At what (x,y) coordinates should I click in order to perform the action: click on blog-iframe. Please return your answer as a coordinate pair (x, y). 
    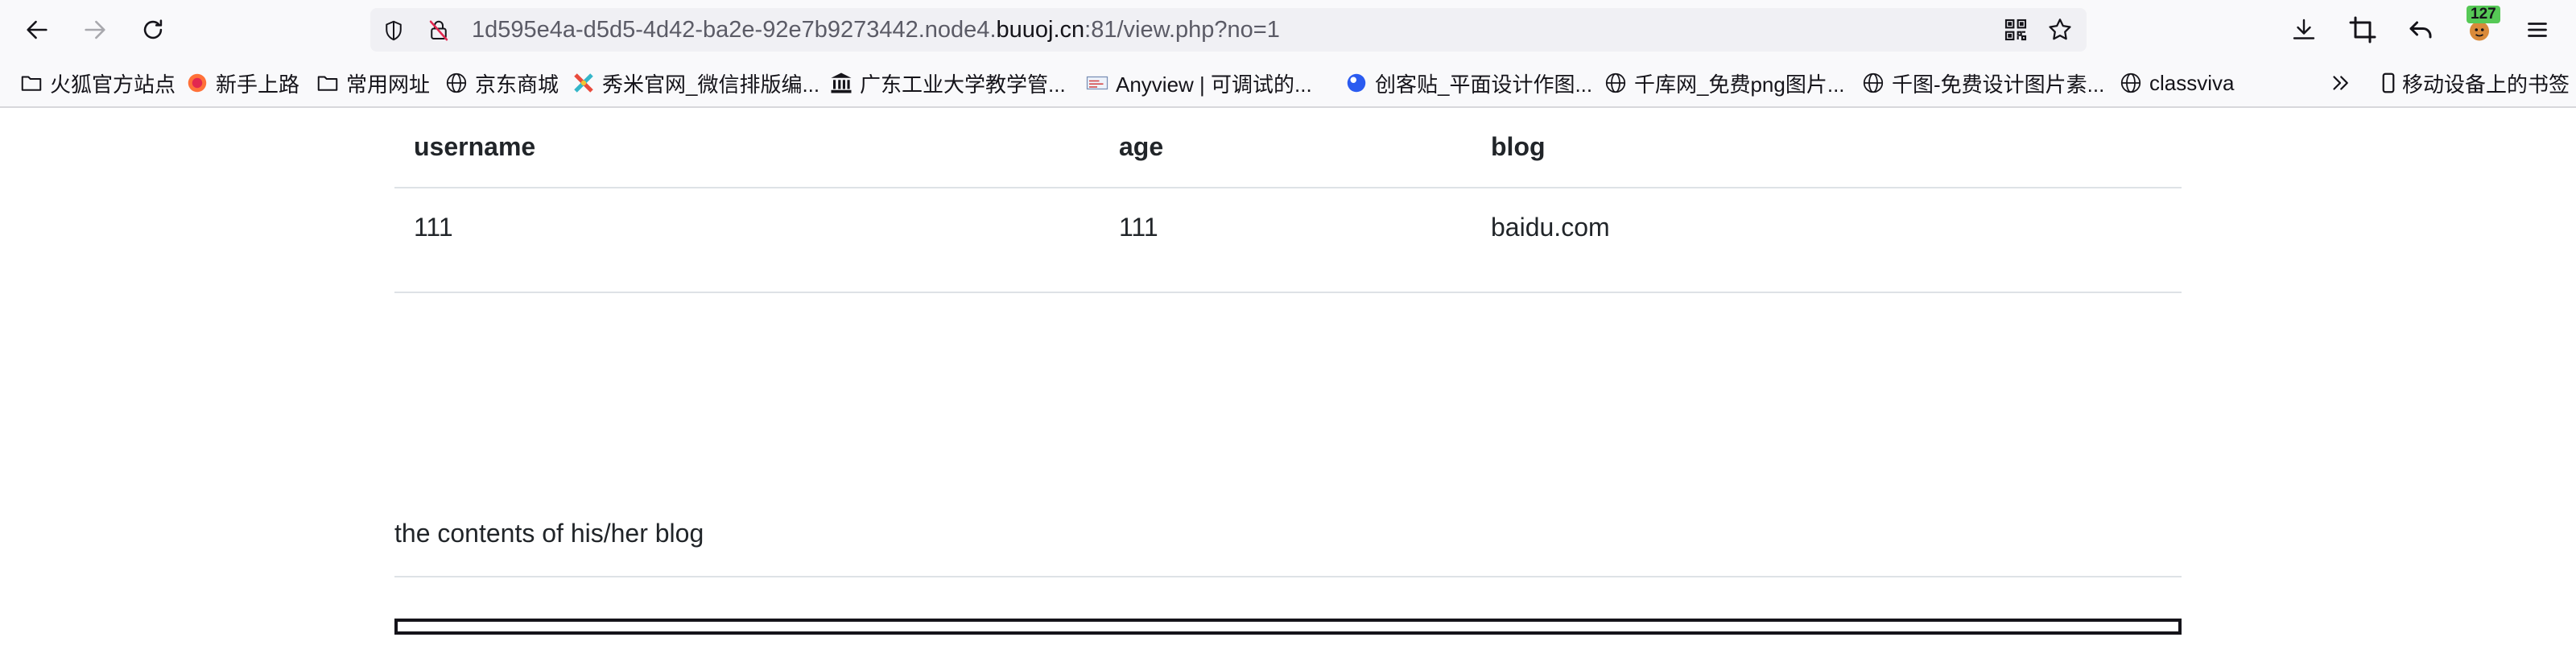
    Looking at the image, I should click on (1288, 627).